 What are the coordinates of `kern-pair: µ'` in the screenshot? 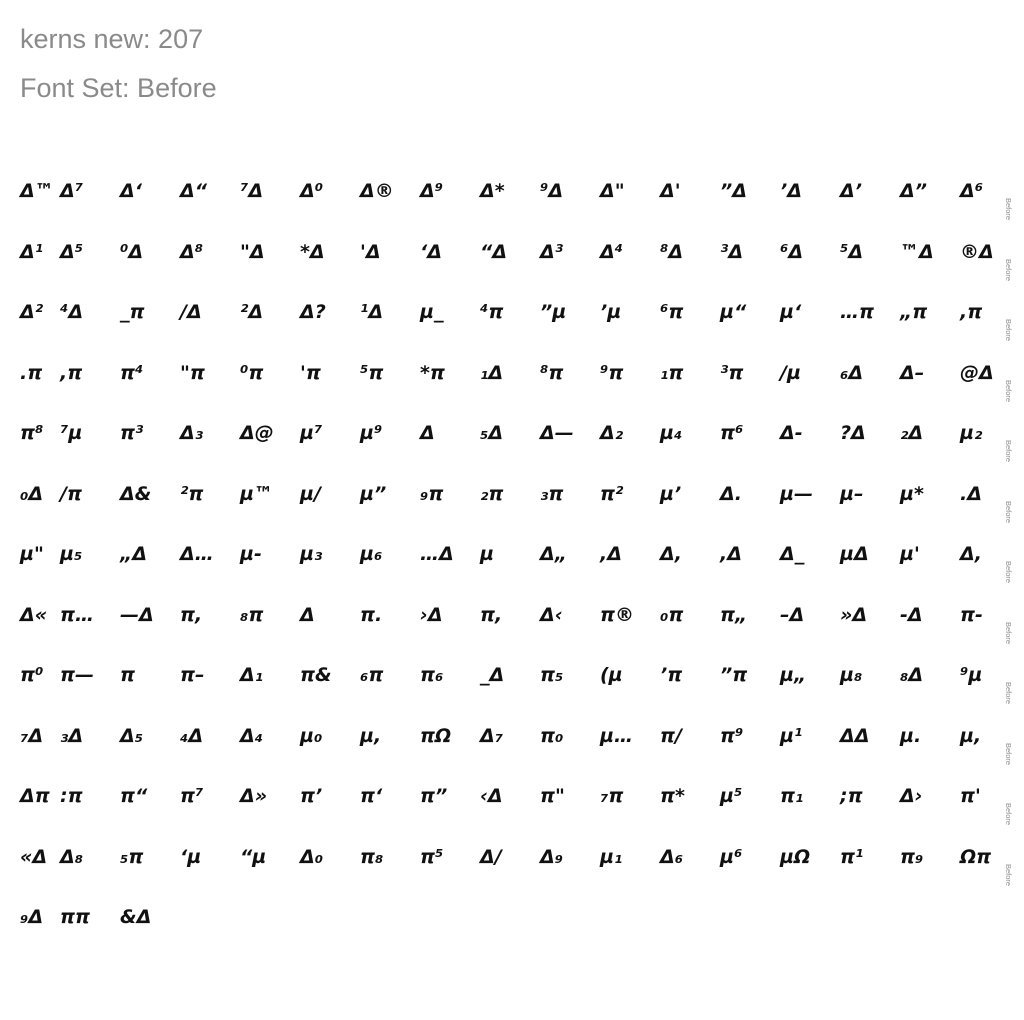 It's located at (910, 554).